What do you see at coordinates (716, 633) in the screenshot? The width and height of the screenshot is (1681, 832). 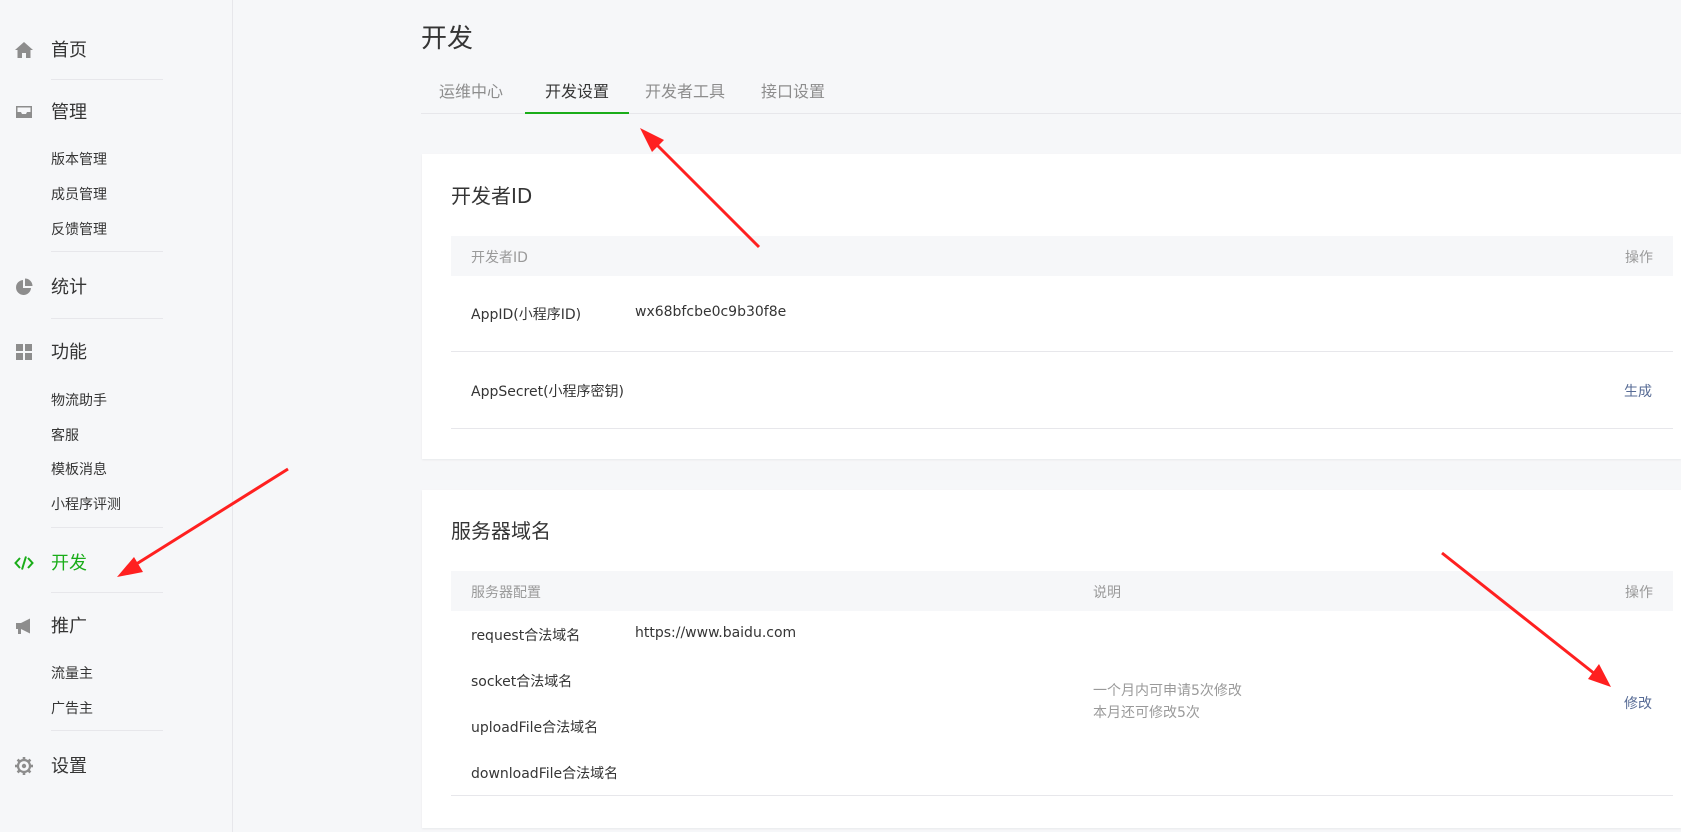 I see `request-domain-value: https://www.baidu.com` at bounding box center [716, 633].